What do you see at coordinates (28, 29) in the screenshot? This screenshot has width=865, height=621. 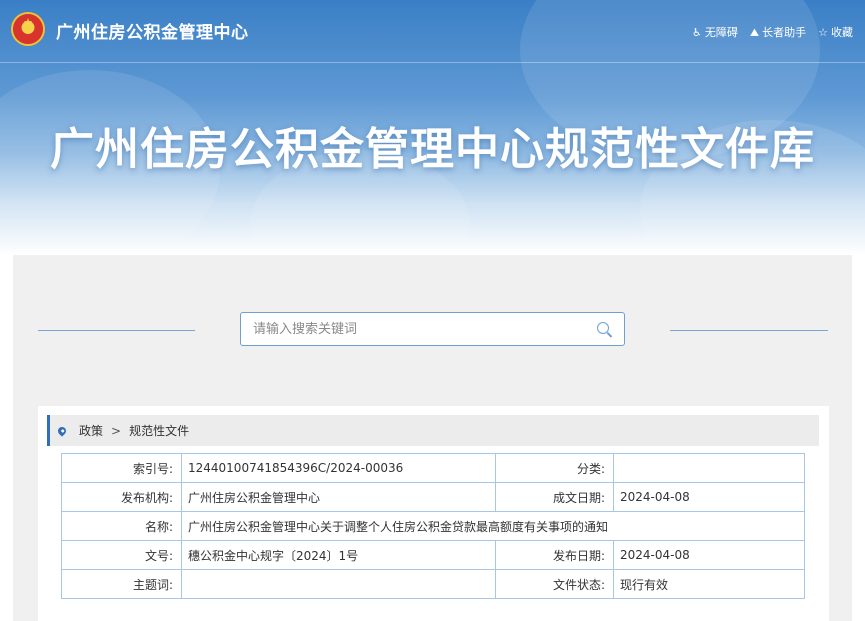 I see `national-emblem-icon` at bounding box center [28, 29].